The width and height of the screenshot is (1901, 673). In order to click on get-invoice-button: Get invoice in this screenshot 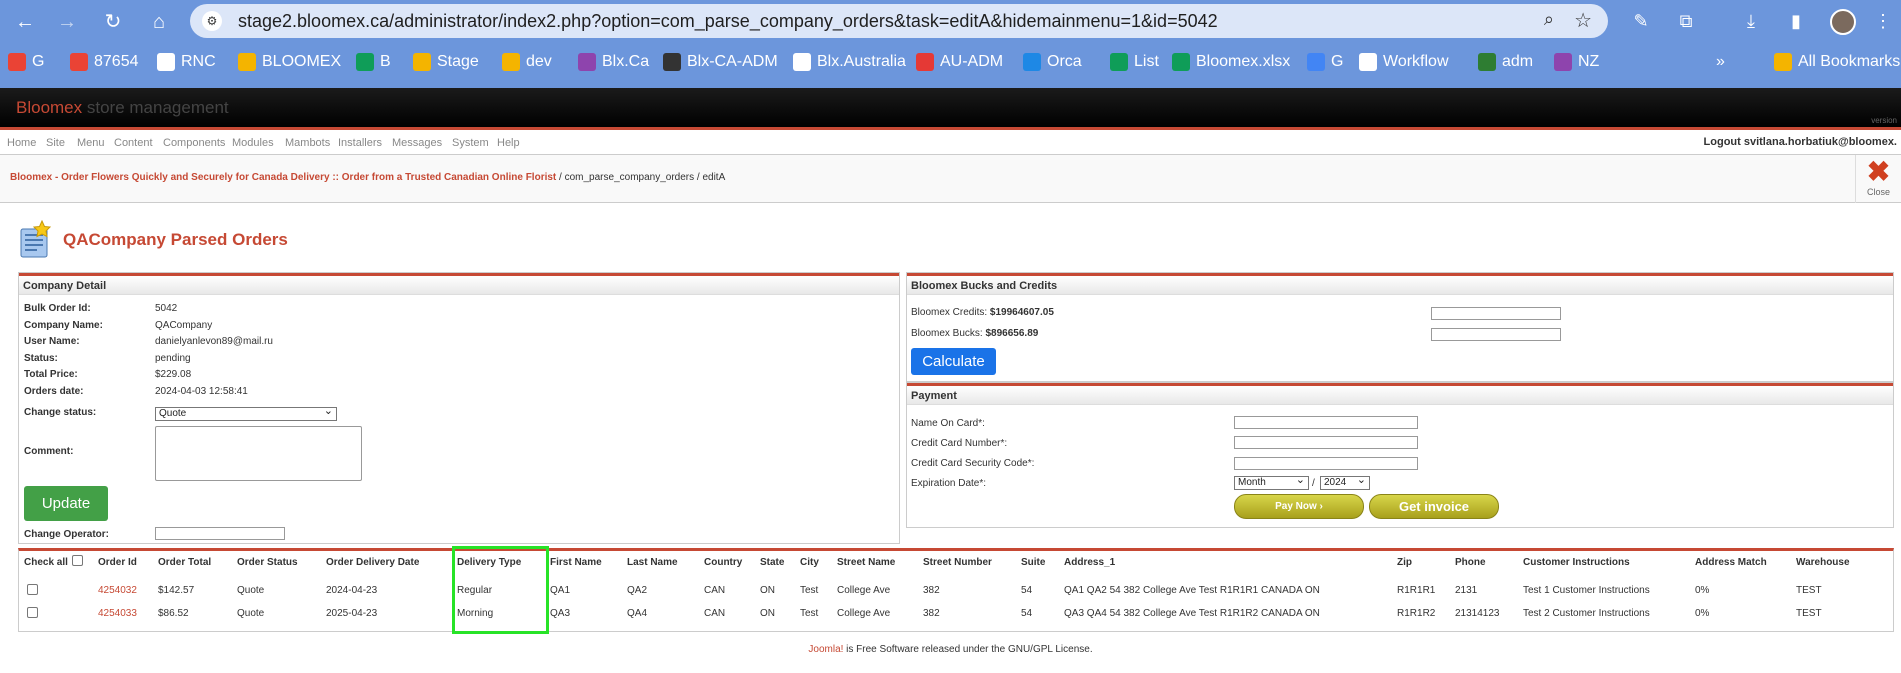, I will do `click(1434, 506)`.